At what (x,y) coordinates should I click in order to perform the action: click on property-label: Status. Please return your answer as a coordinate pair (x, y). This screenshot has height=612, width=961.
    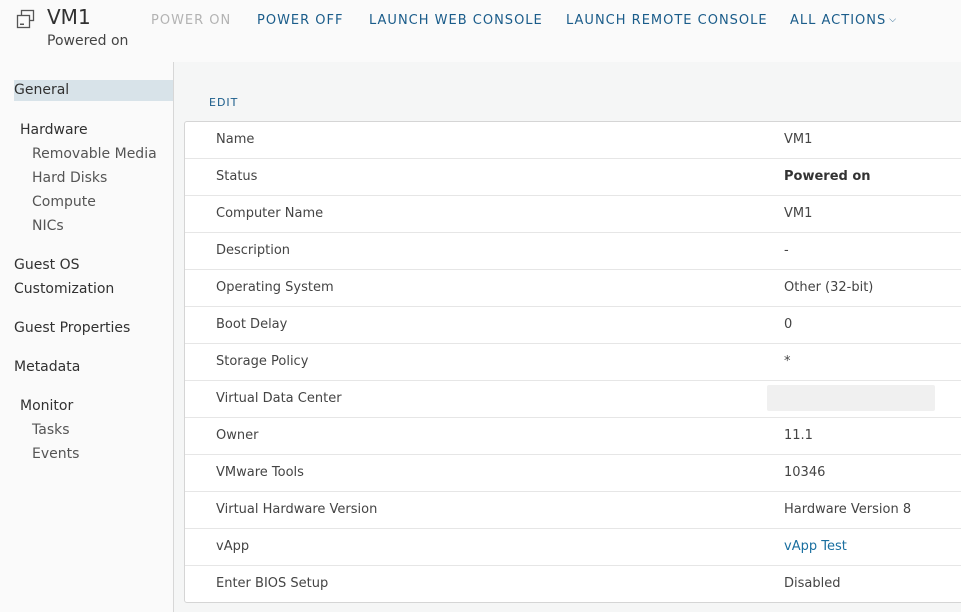
    Looking at the image, I should click on (237, 176).